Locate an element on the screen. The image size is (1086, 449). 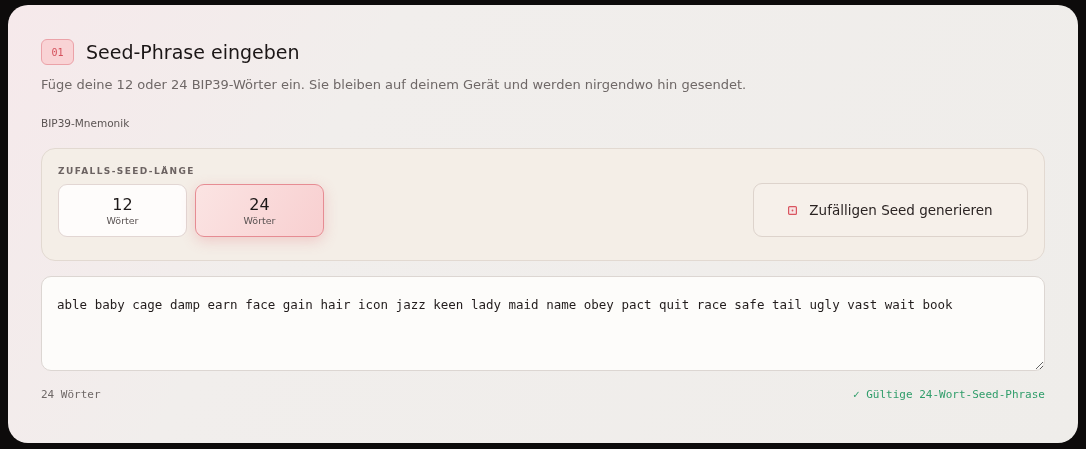
length-option: 24 Wörter is located at coordinates (259, 210).